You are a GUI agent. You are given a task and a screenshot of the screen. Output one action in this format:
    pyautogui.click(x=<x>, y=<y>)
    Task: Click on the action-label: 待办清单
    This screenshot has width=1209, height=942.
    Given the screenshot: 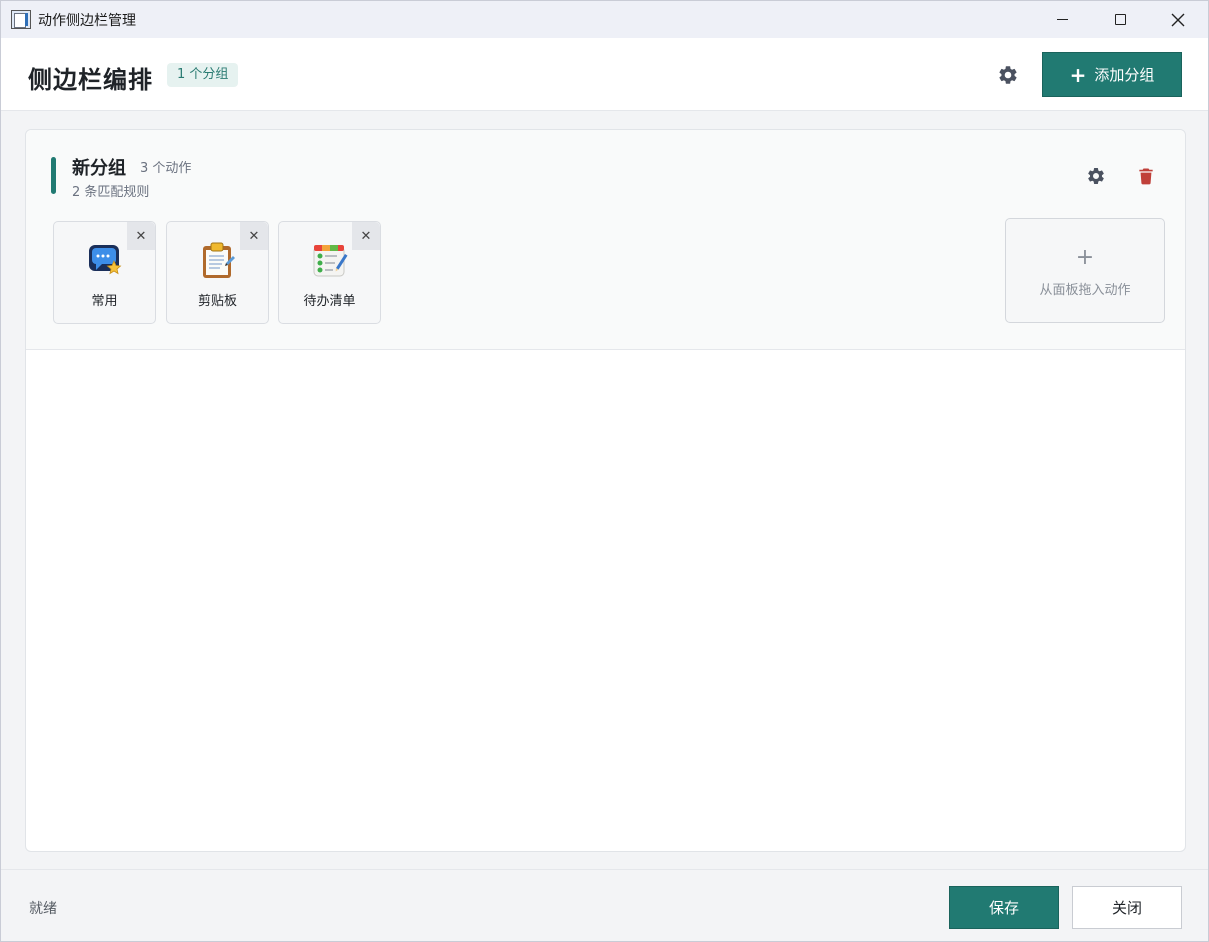 What is the action you would take?
    pyautogui.click(x=329, y=301)
    